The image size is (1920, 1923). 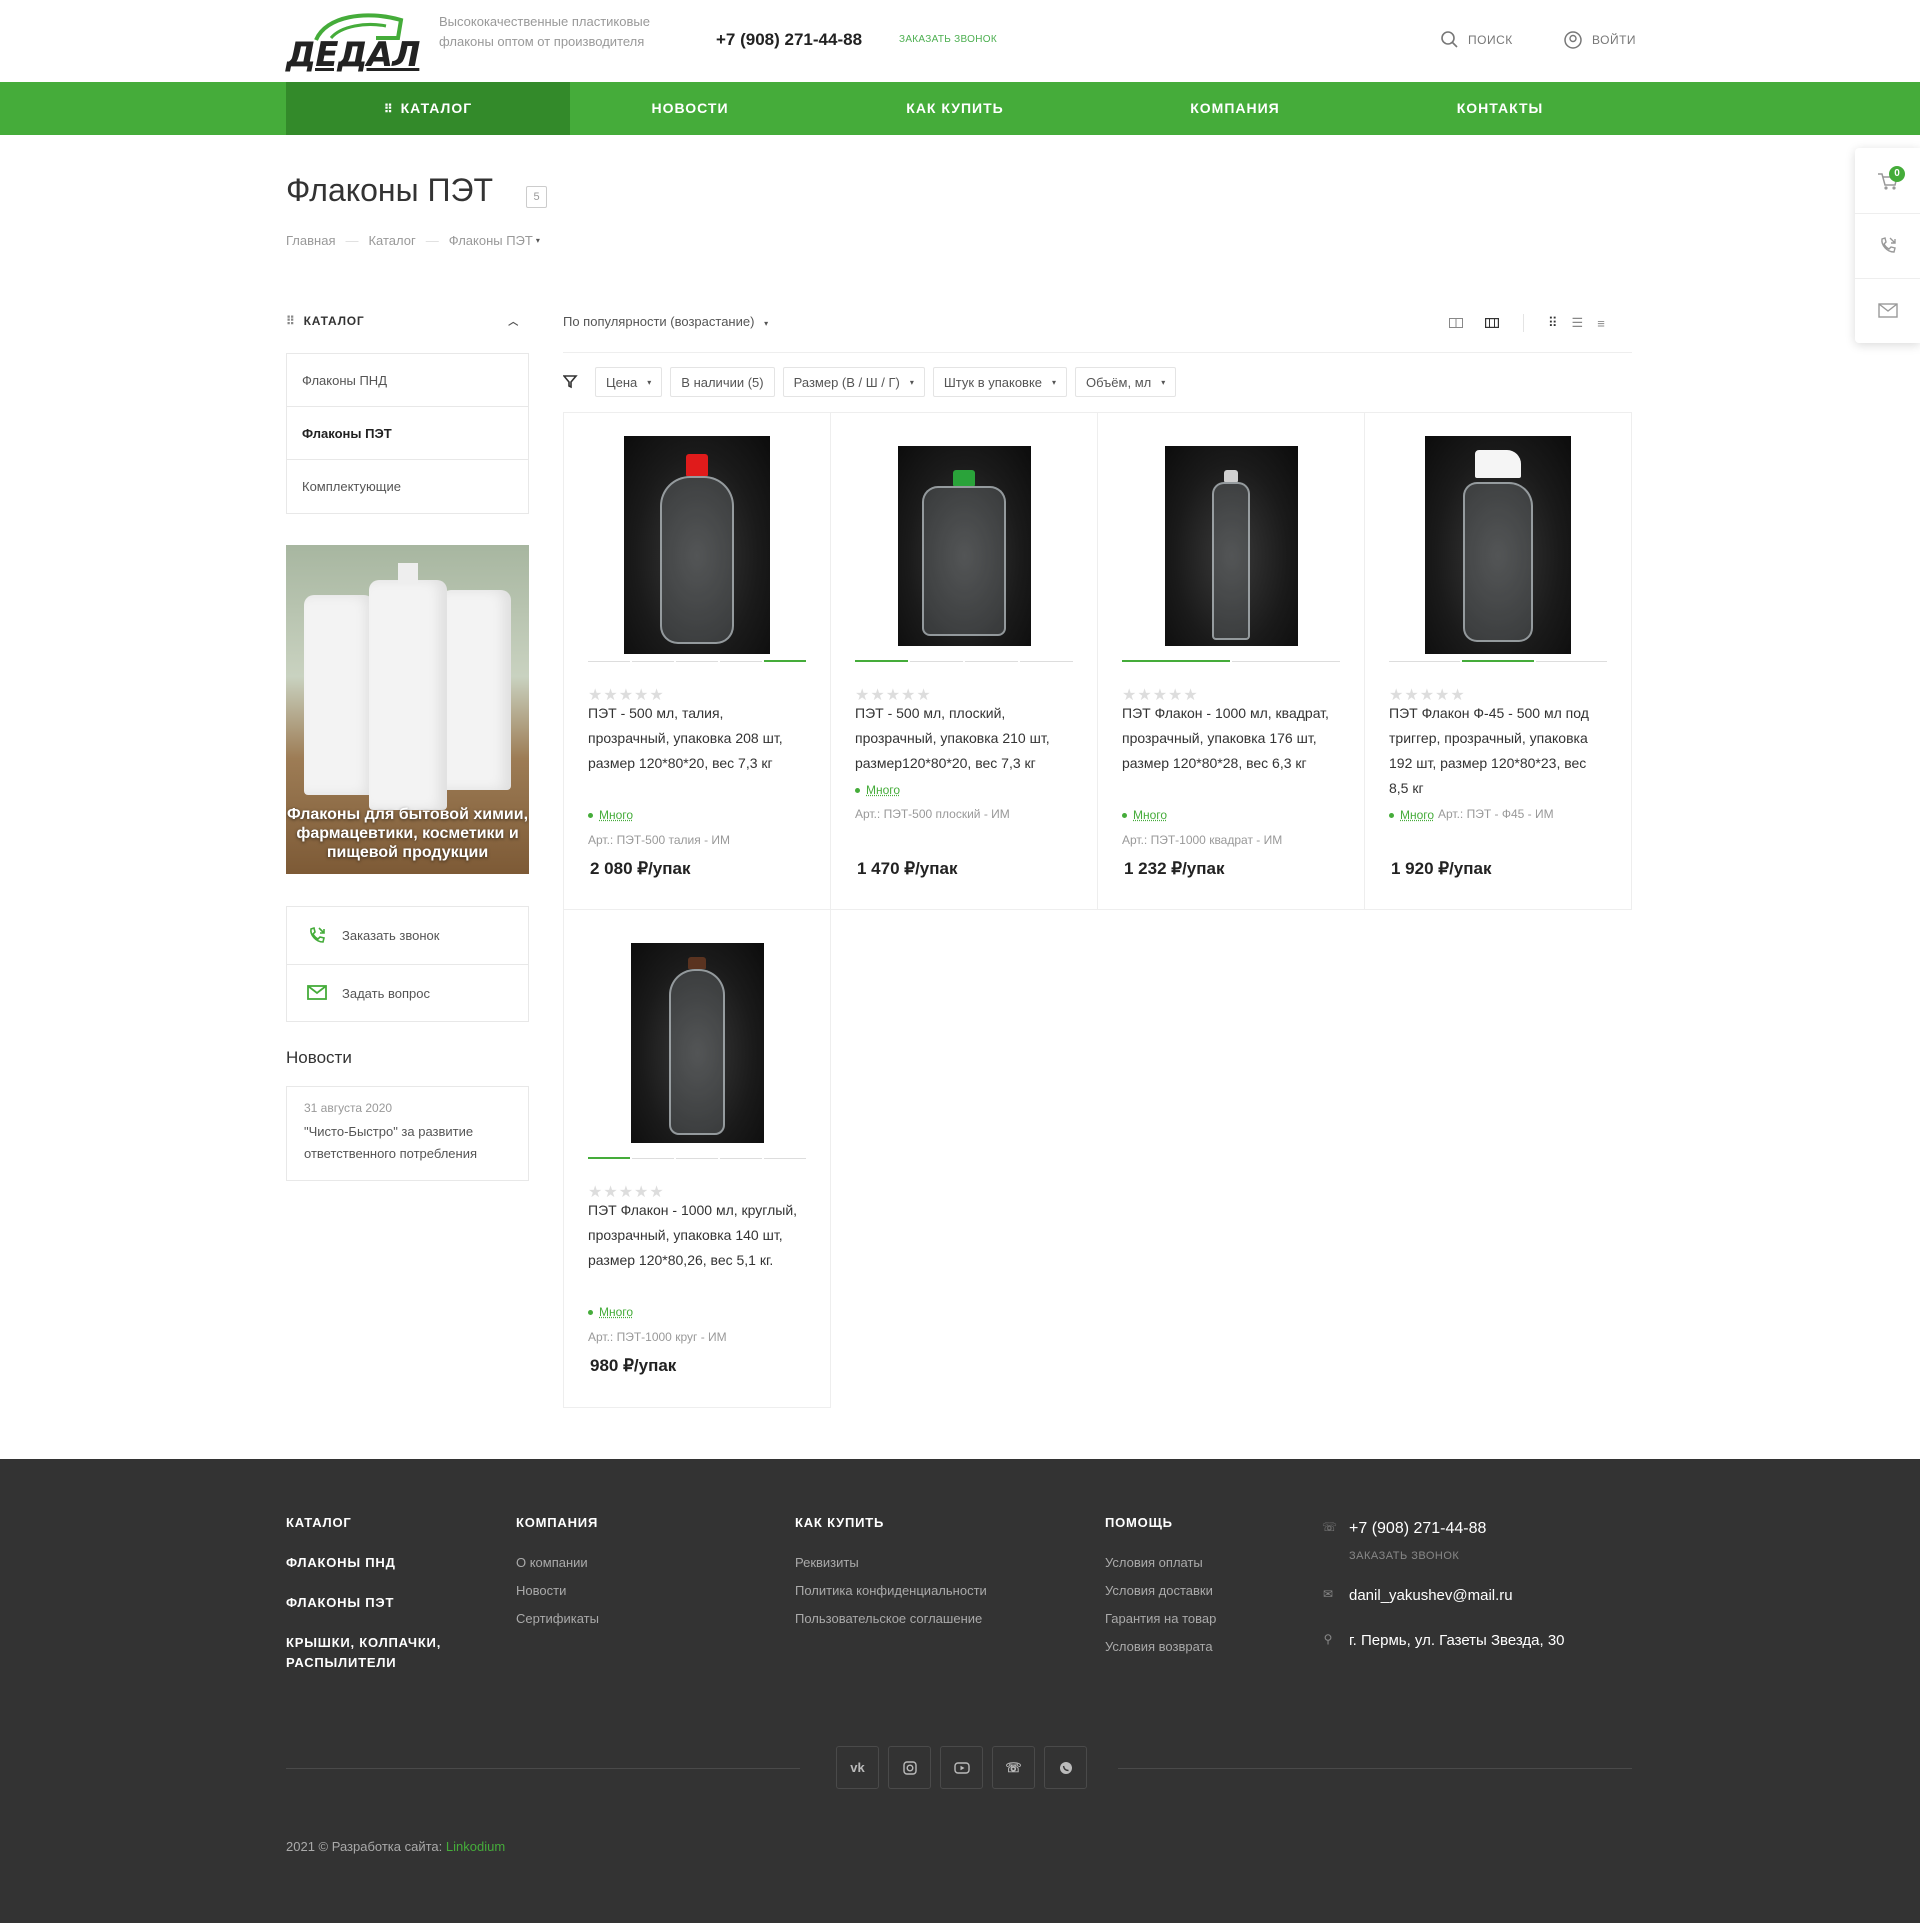 I want to click on copyright: 2021 © Разработка сайта: Linkodium, so click(x=395, y=1846).